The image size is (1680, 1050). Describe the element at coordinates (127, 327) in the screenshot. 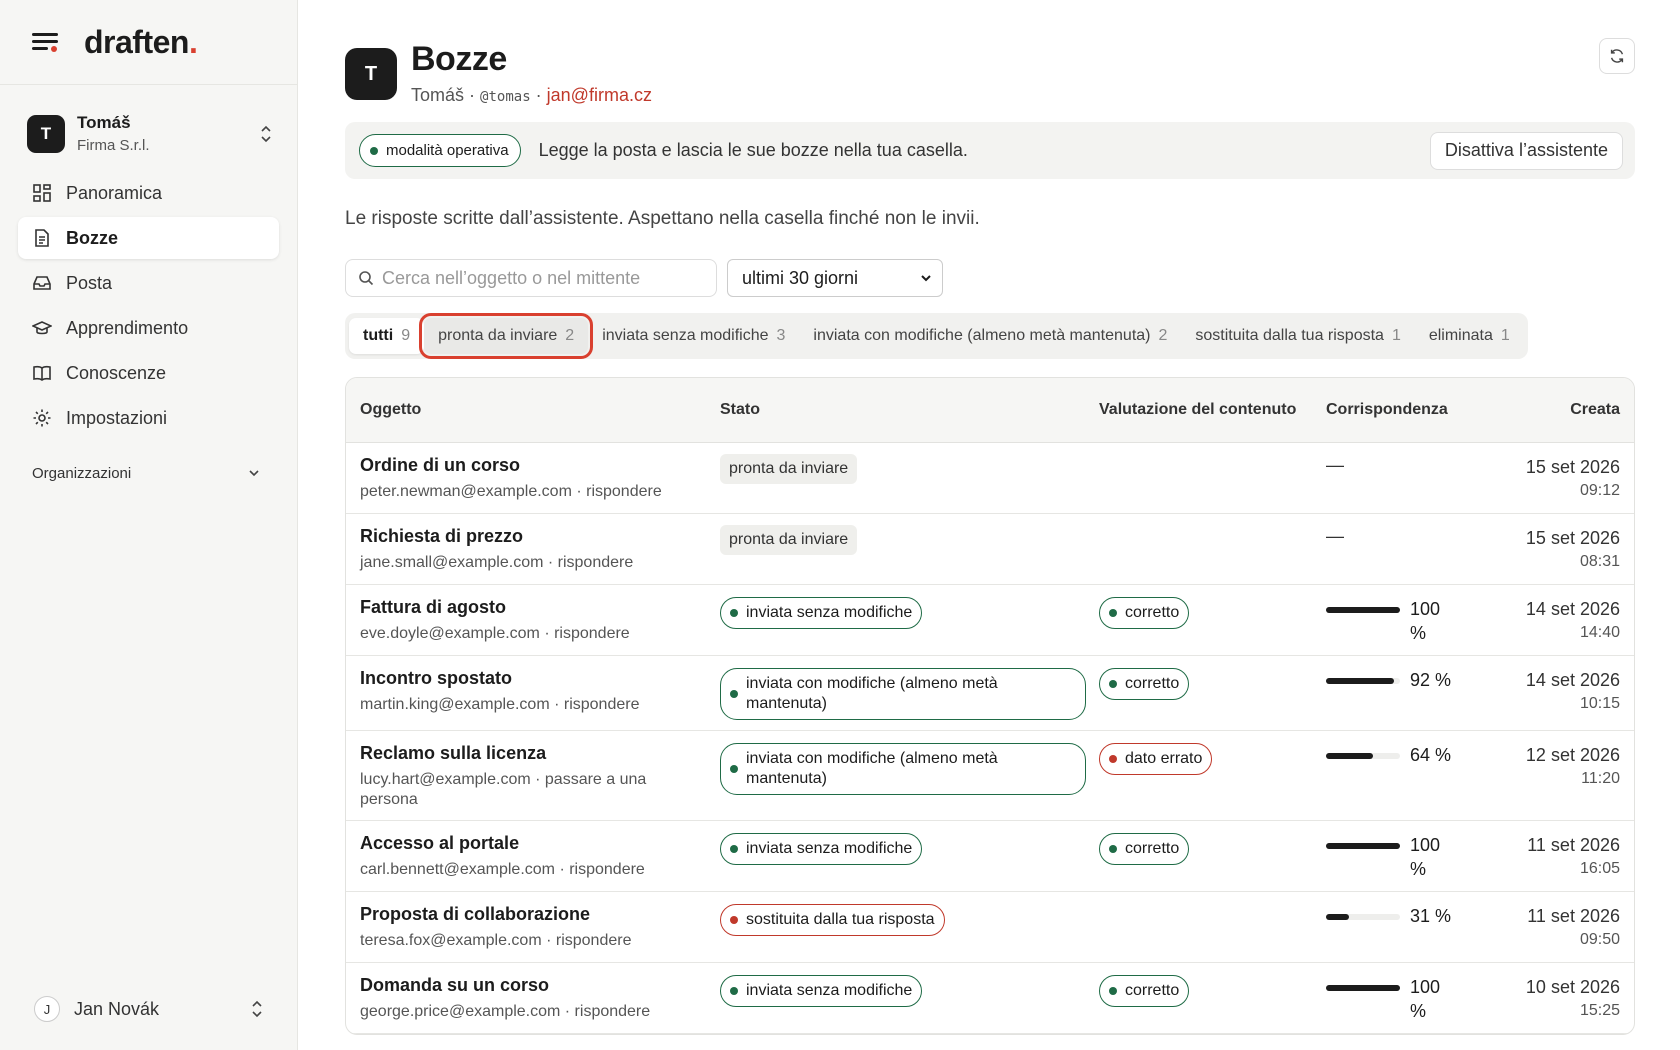

I see `sidebar-item-label: Apprendimento` at that location.